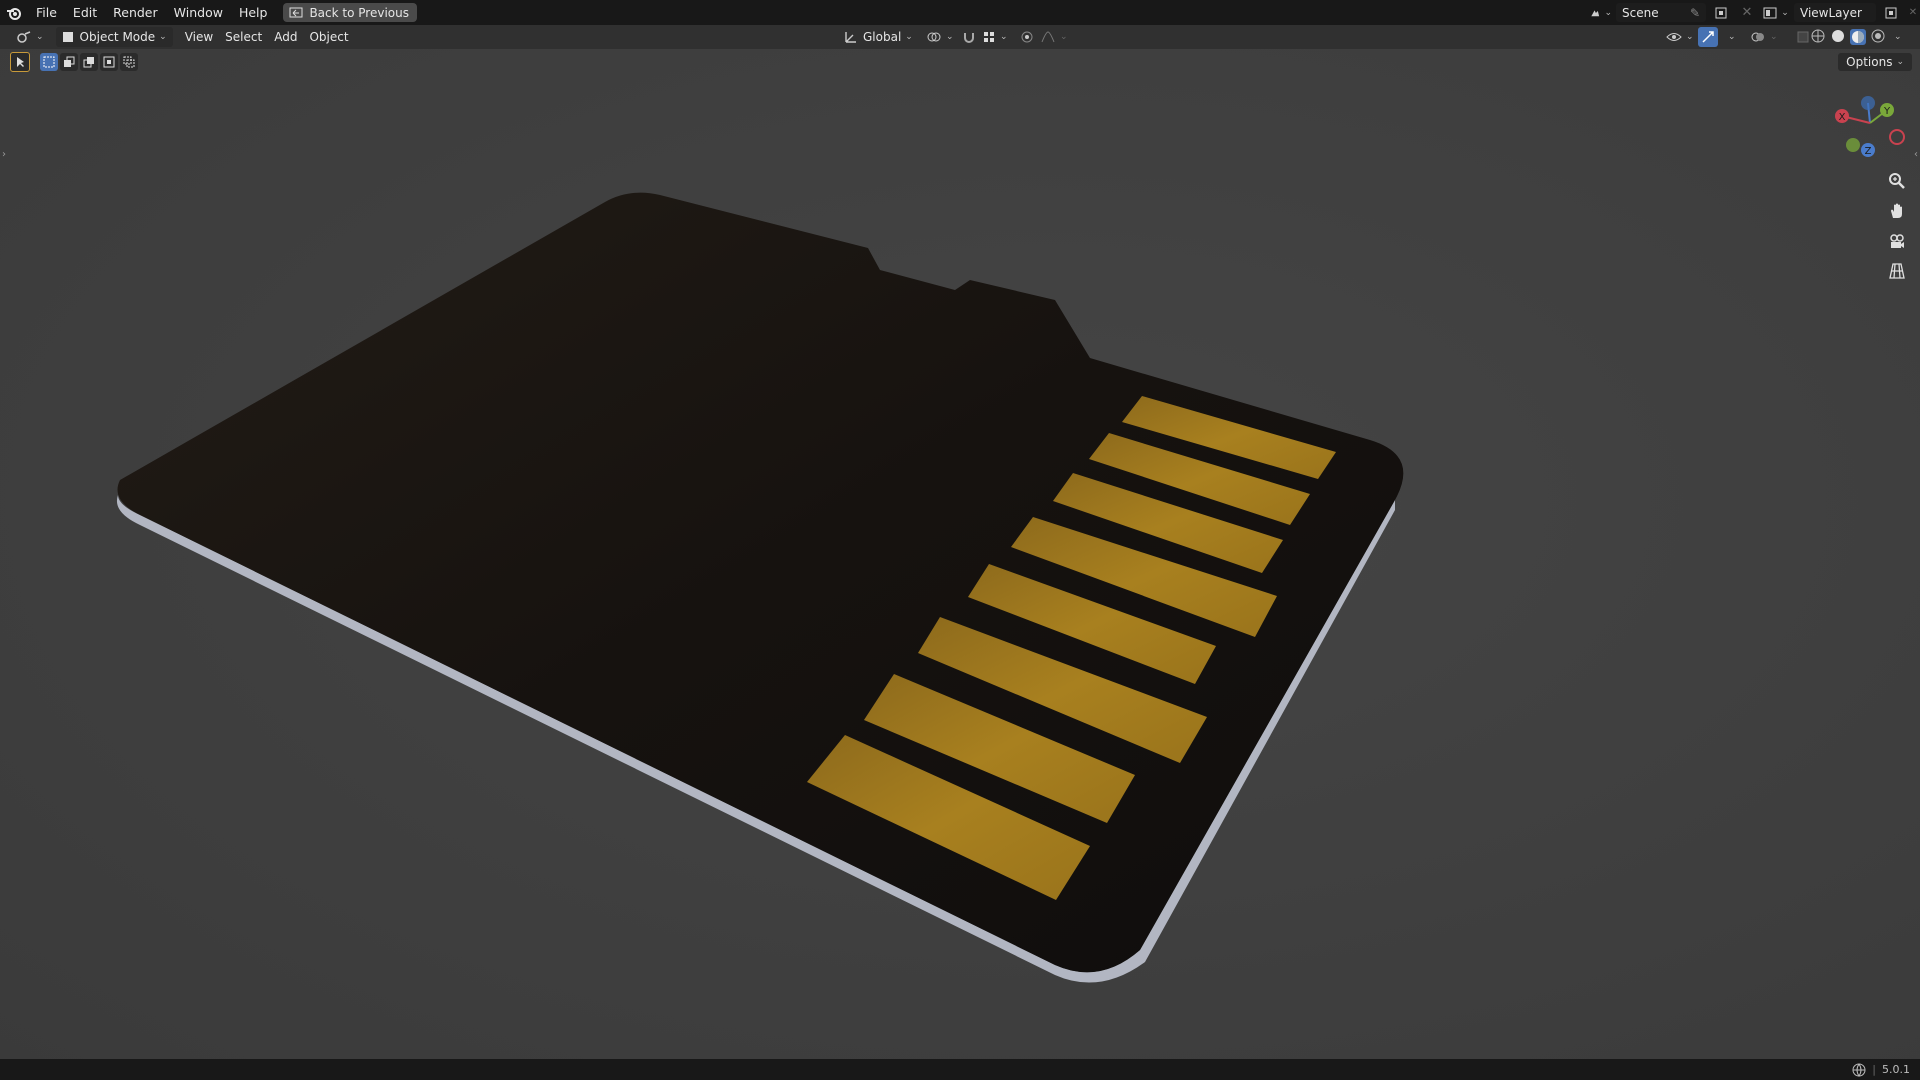  I want to click on rendered-shading-icon, so click(1878, 37).